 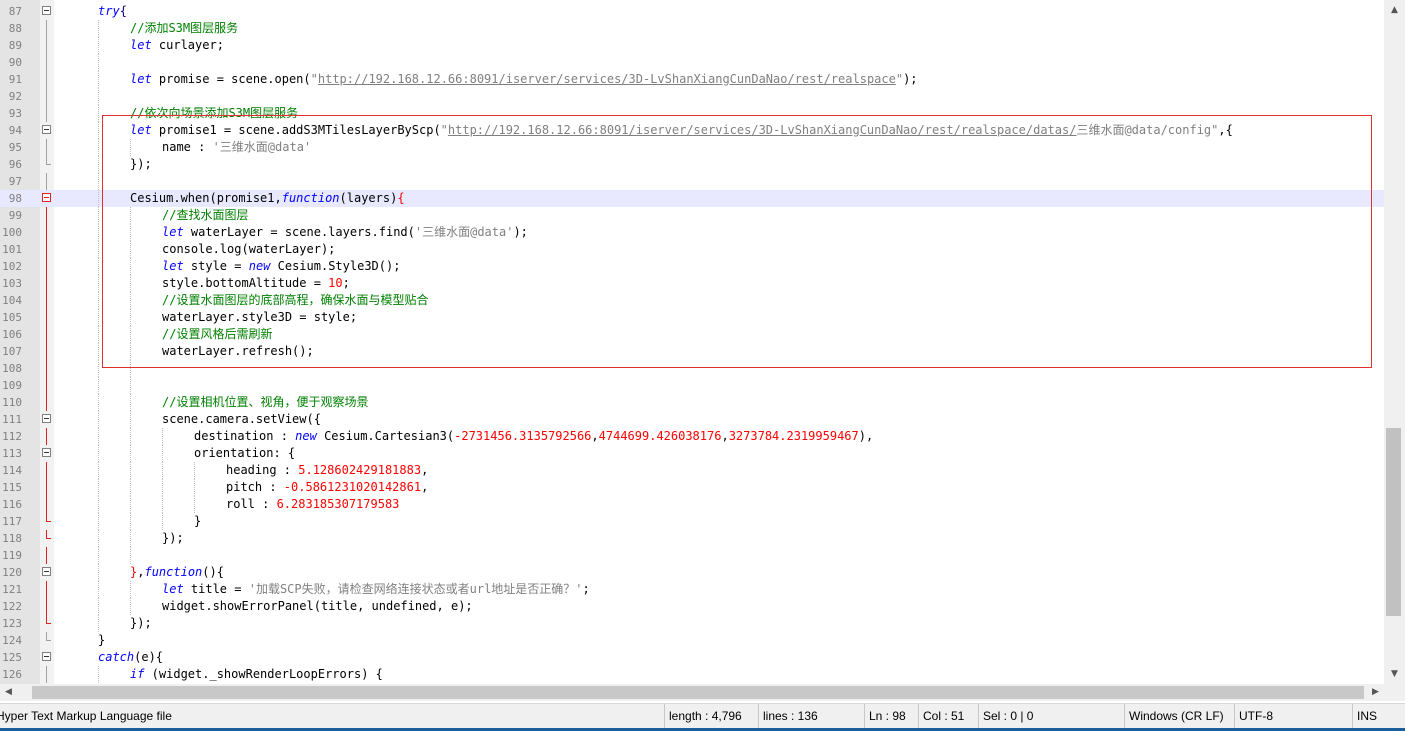 I want to click on code-line: 107 waterLayer.refresh();, so click(x=692, y=351).